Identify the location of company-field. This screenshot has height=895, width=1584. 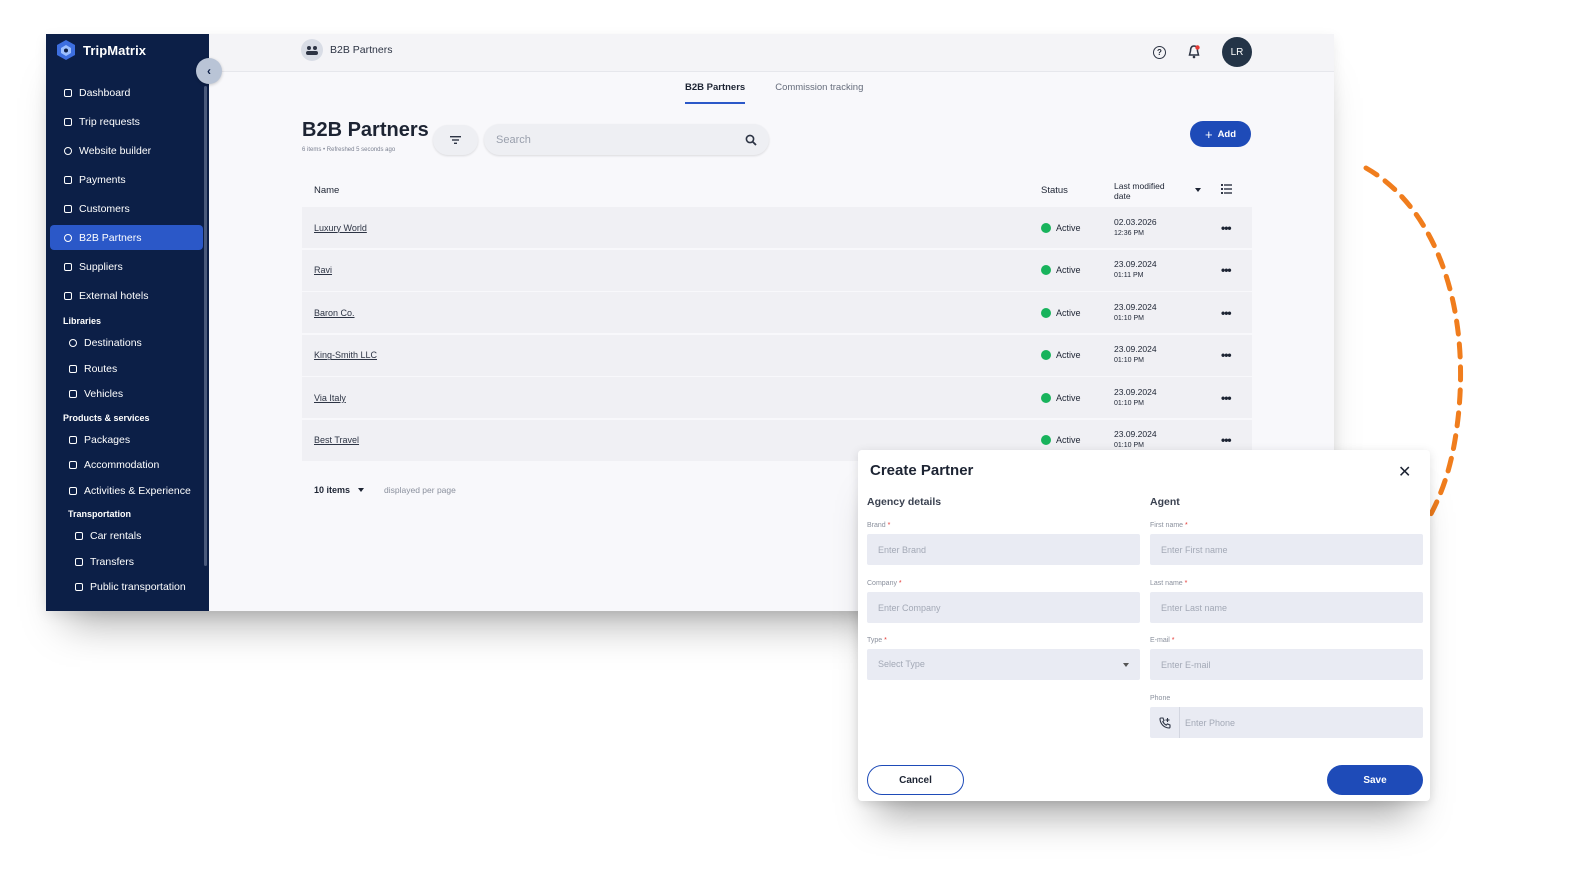
(1003, 607).